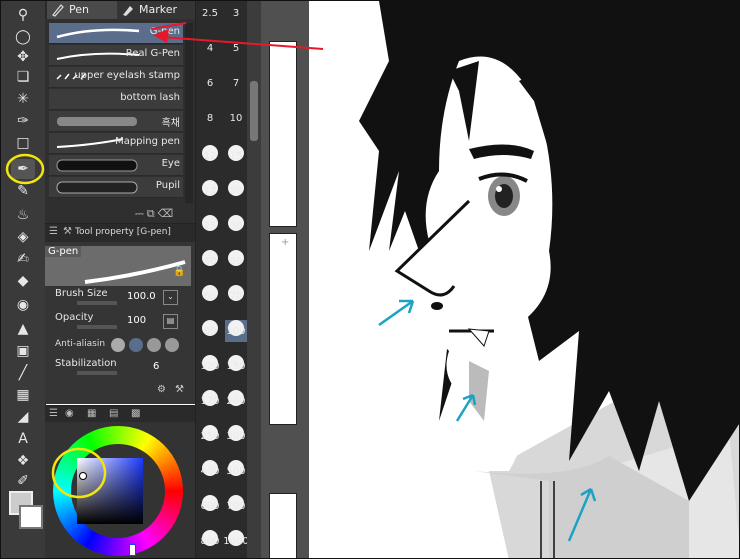 This screenshot has width=740, height=559. I want to click on cyan-arrow-chin, so click(466, 407).